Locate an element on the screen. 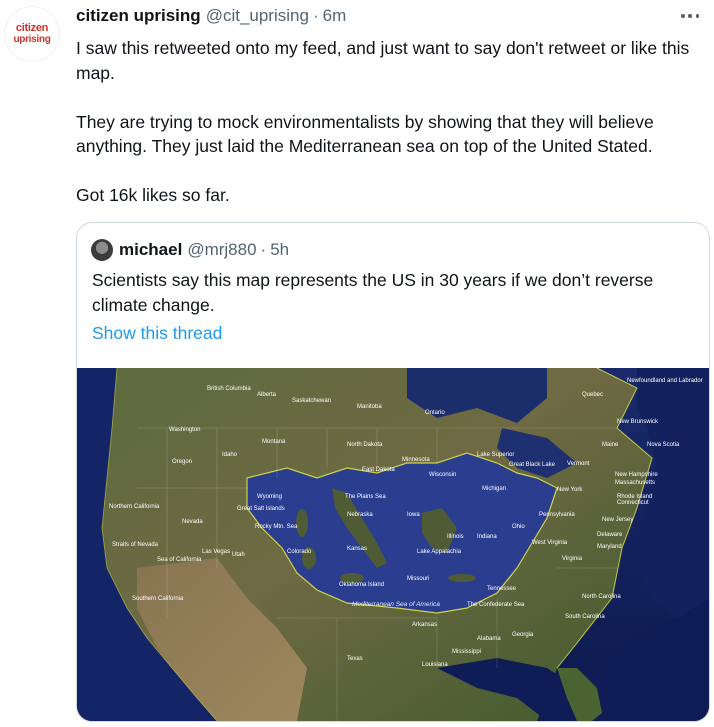 This screenshot has width=714, height=727. map-label-idaho: Idaho is located at coordinates (230, 455).